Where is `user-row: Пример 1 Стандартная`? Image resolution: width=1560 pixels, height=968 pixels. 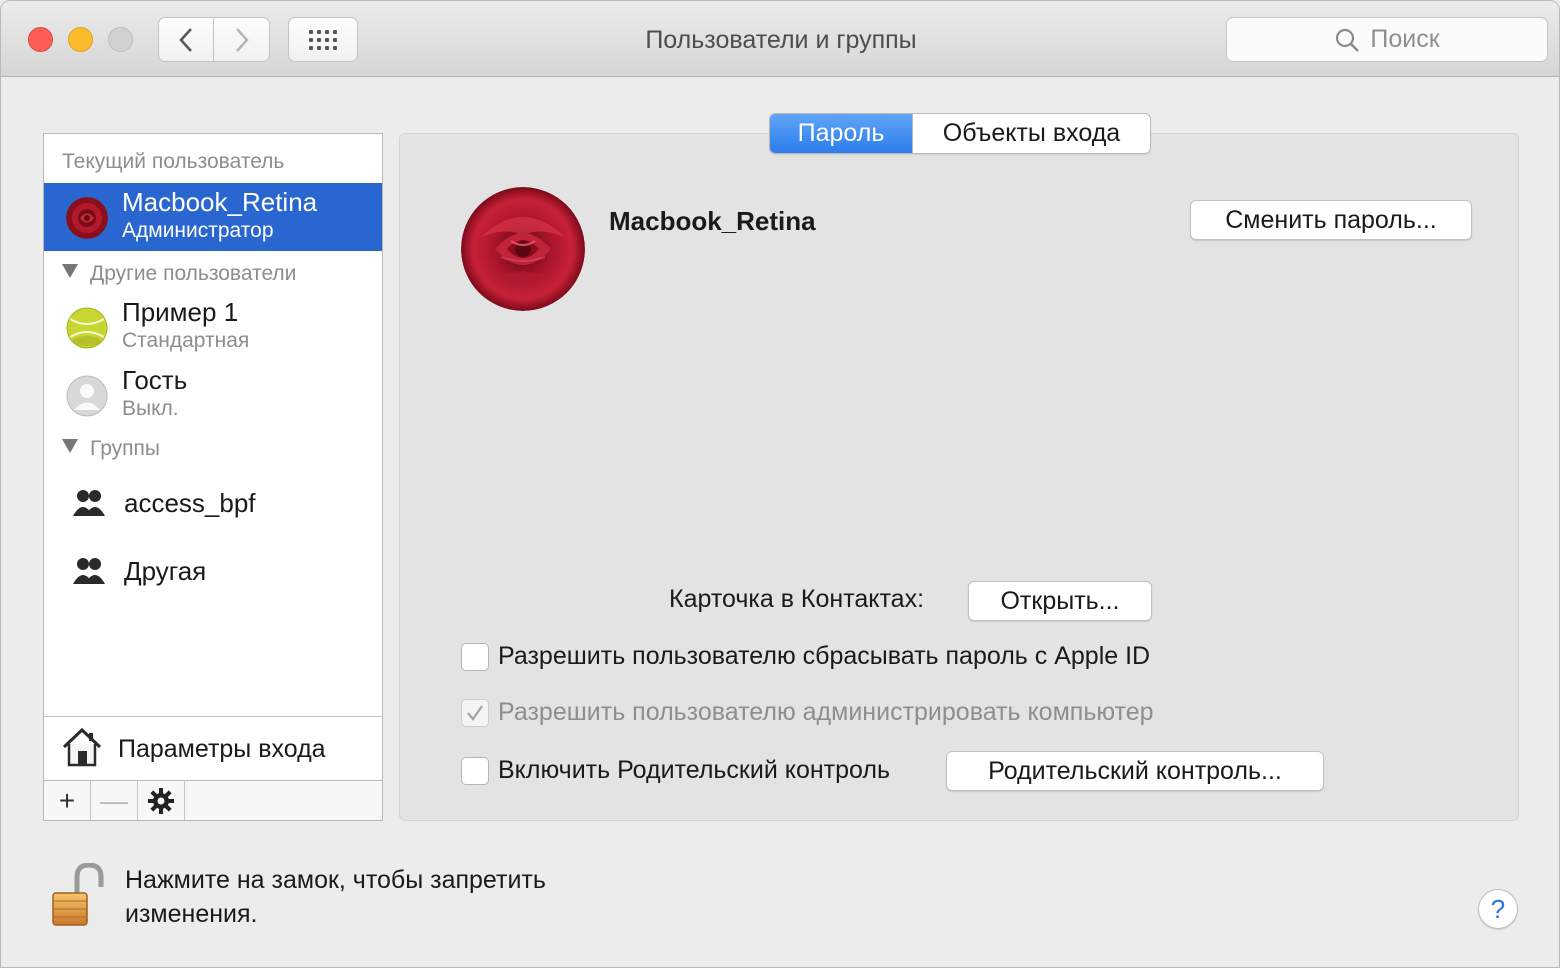
user-row: Пример 1 Стандартная is located at coordinates (213, 327).